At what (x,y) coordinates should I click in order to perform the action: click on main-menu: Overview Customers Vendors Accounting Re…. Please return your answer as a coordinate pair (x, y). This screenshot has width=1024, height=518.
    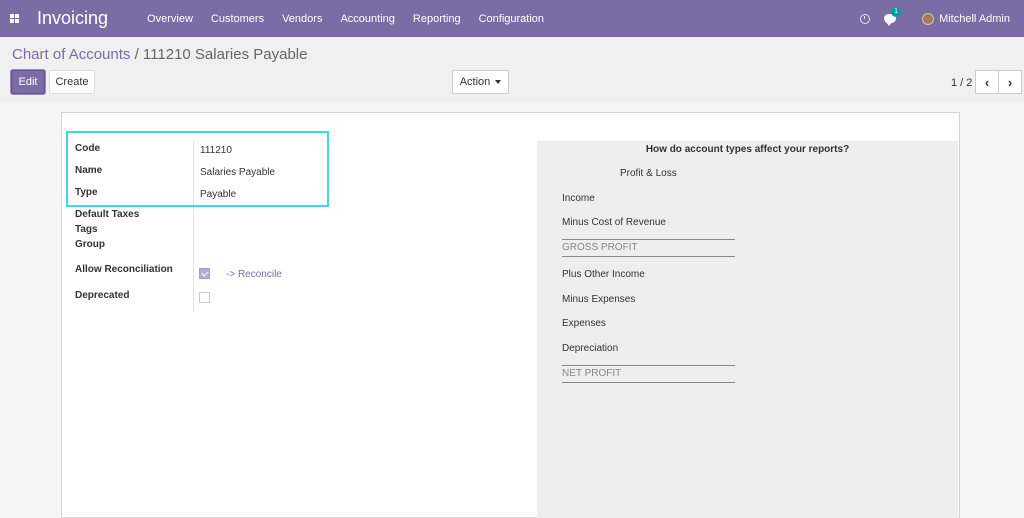
    Looking at the image, I should click on (345, 19).